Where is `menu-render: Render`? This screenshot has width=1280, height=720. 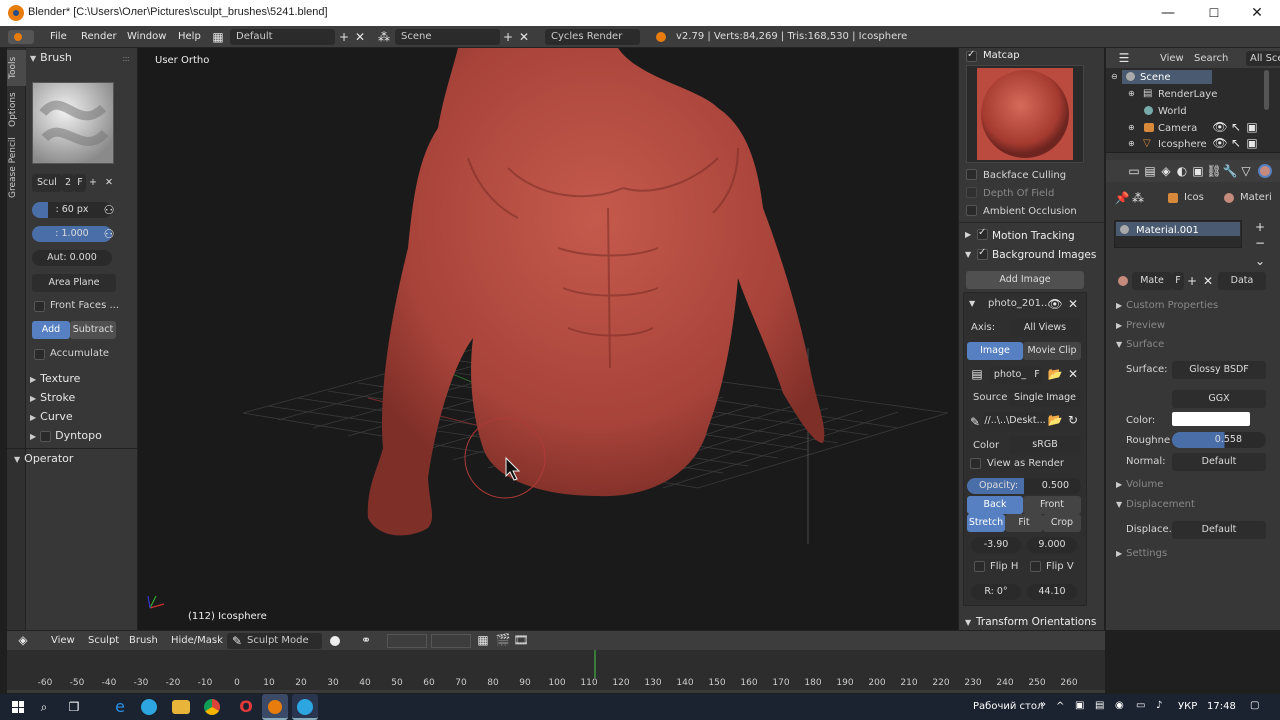
menu-render: Render is located at coordinates (99, 36).